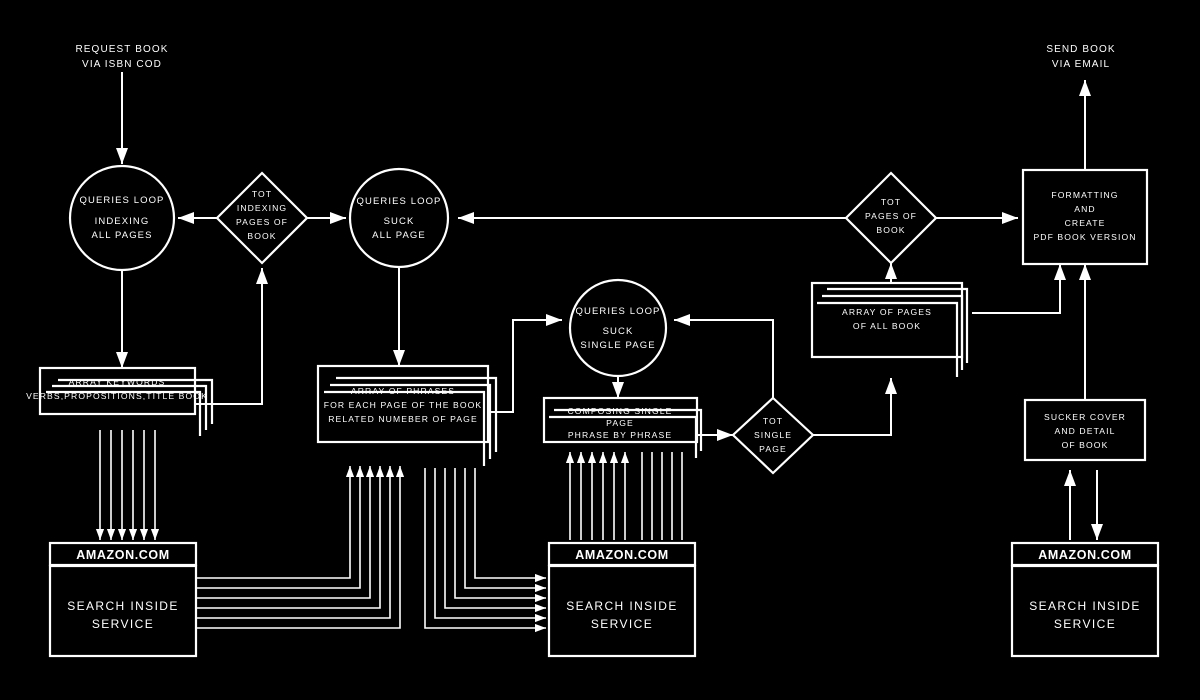 Image resolution: width=1200 pixels, height=700 pixels. What do you see at coordinates (127, 485) in the screenshot?
I see `conn-keywords-to-amazonleft` at bounding box center [127, 485].